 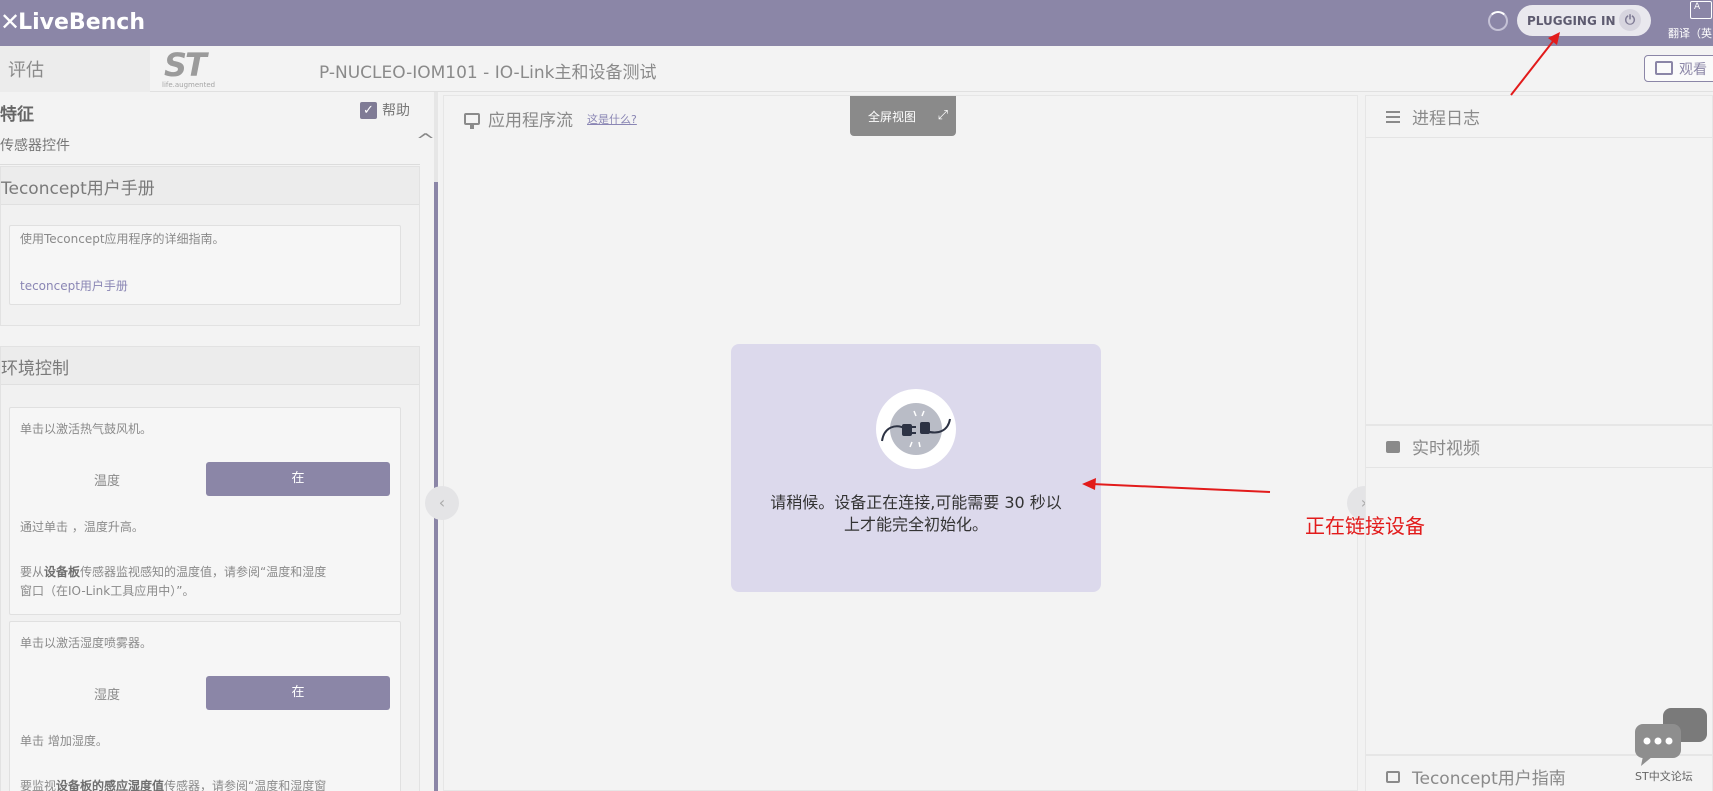 What do you see at coordinates (368, 110) in the screenshot?
I see `help-checkbox: ✓` at bounding box center [368, 110].